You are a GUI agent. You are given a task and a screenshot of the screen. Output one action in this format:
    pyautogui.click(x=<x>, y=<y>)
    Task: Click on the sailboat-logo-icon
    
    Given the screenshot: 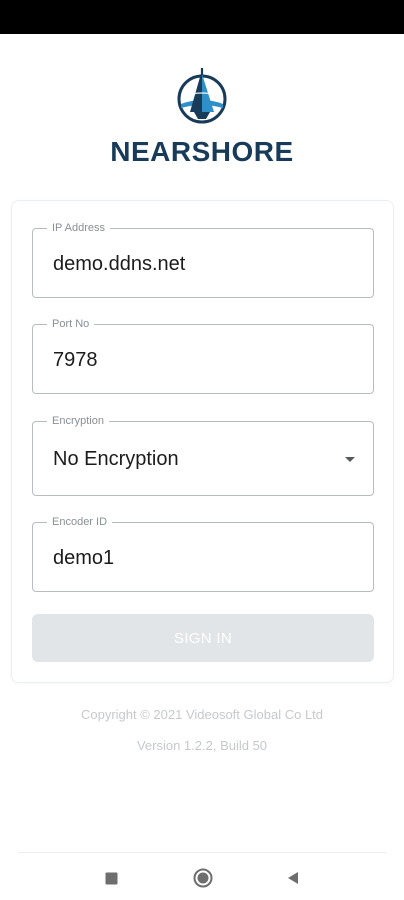 What is the action you would take?
    pyautogui.click(x=202, y=96)
    